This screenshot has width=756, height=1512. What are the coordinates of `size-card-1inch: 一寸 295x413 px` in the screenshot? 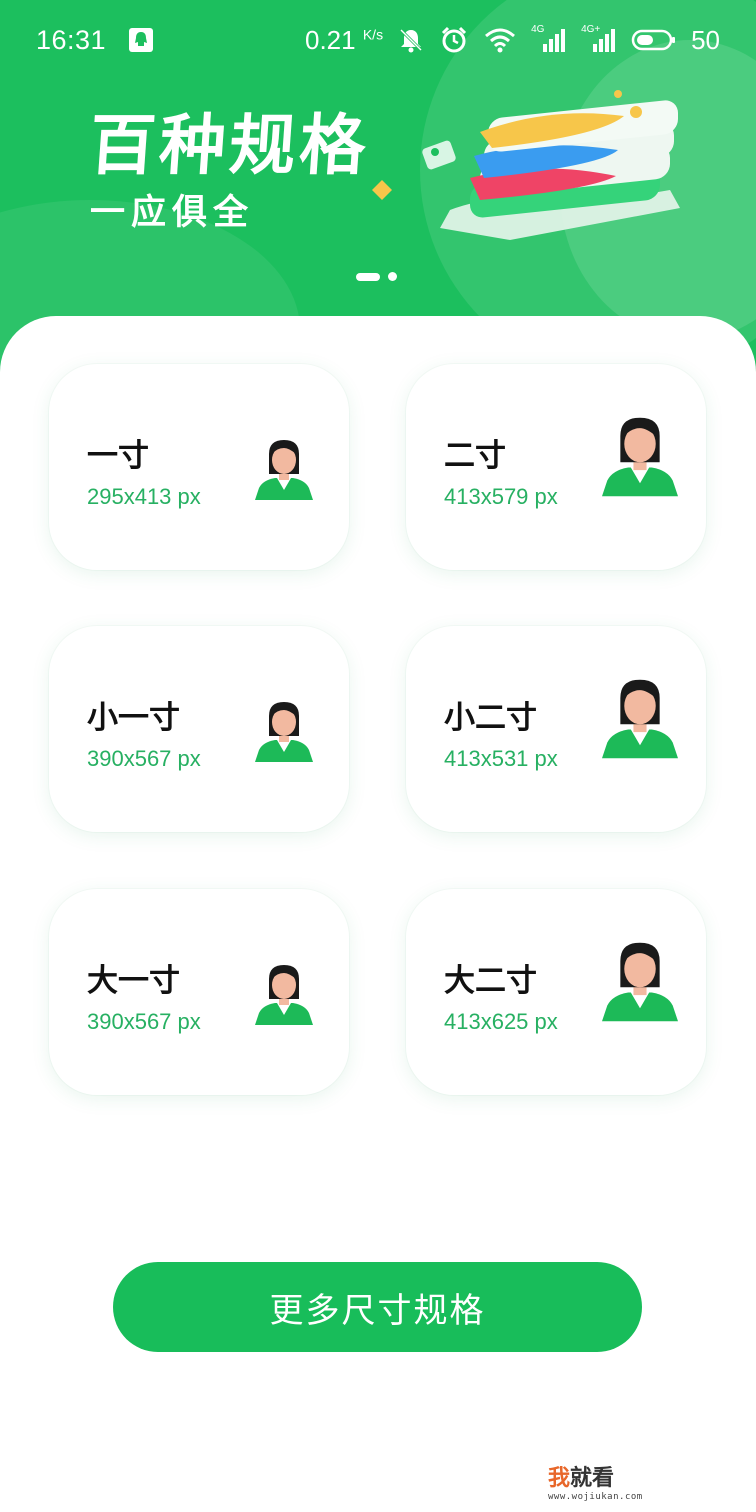 It's located at (199, 467).